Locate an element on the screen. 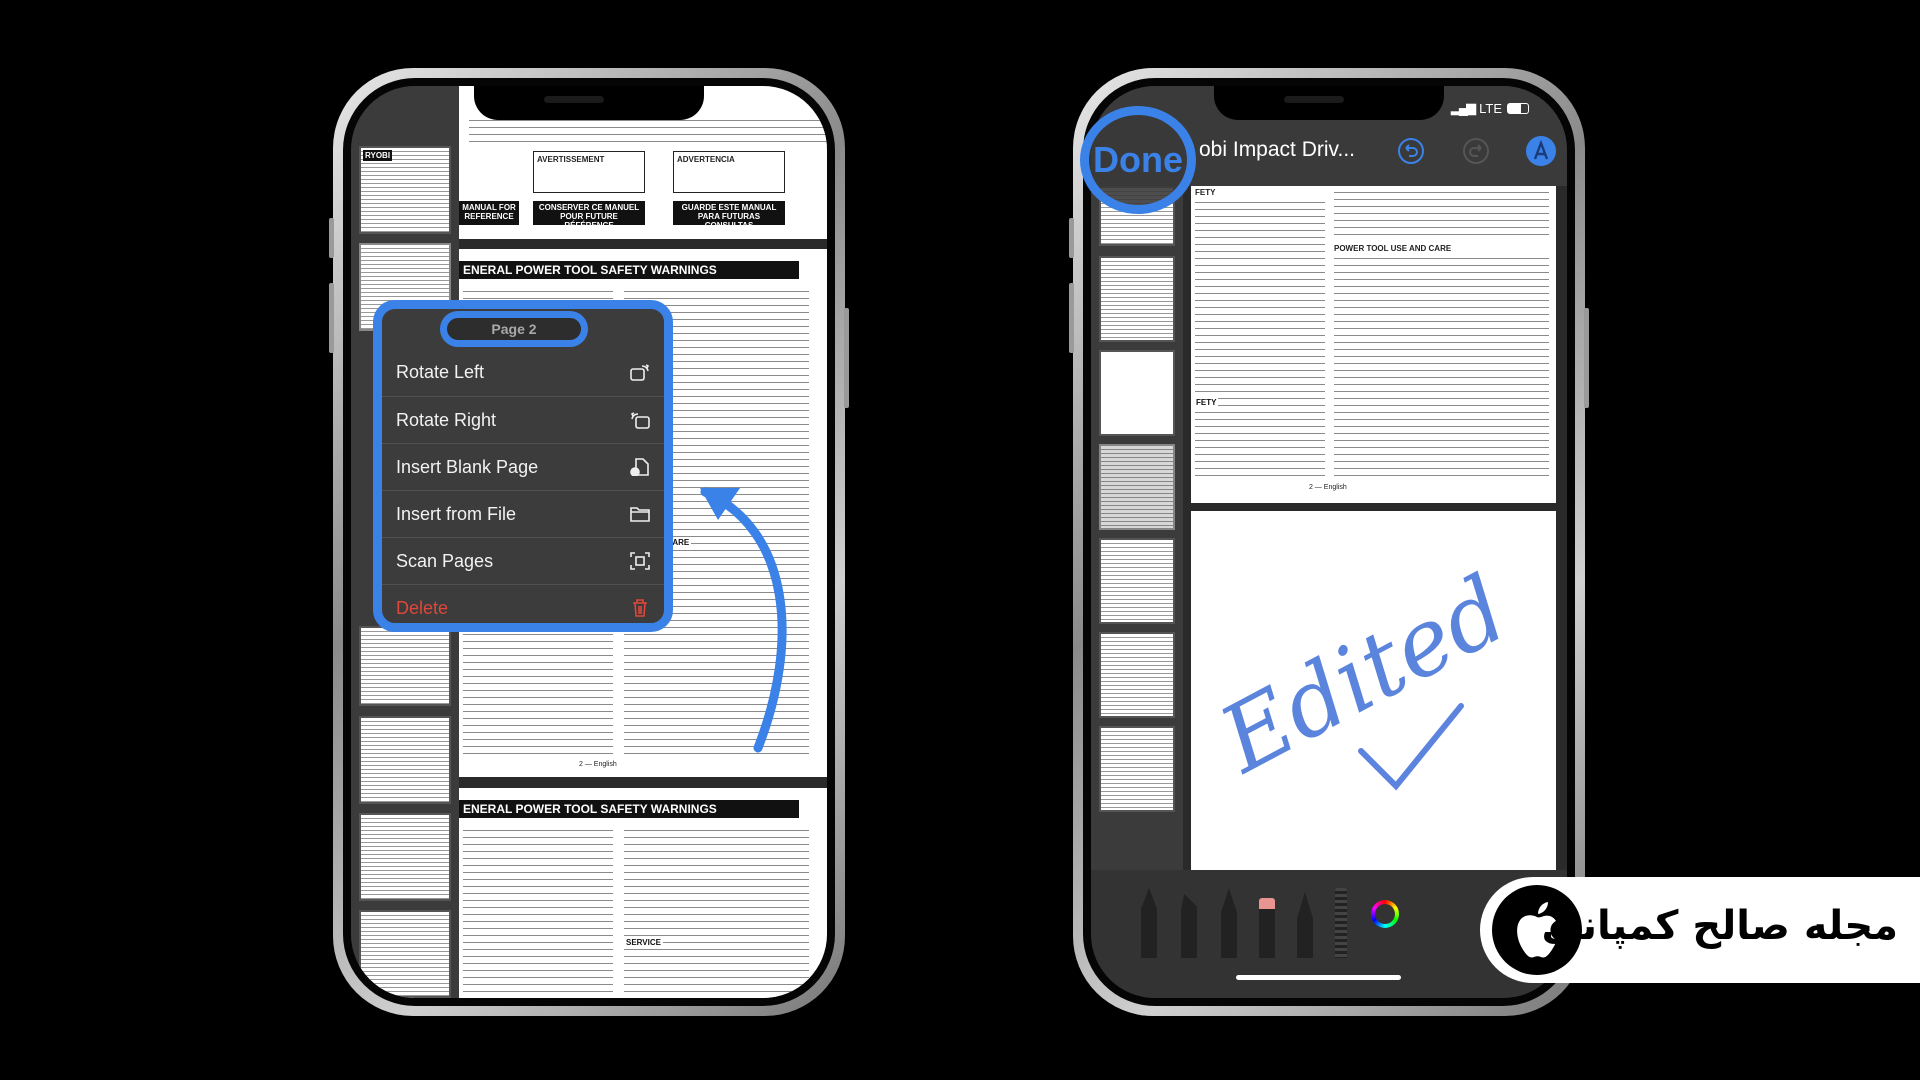 This screenshot has width=1920, height=1080. color-picker-icon is located at coordinates (1385, 914).